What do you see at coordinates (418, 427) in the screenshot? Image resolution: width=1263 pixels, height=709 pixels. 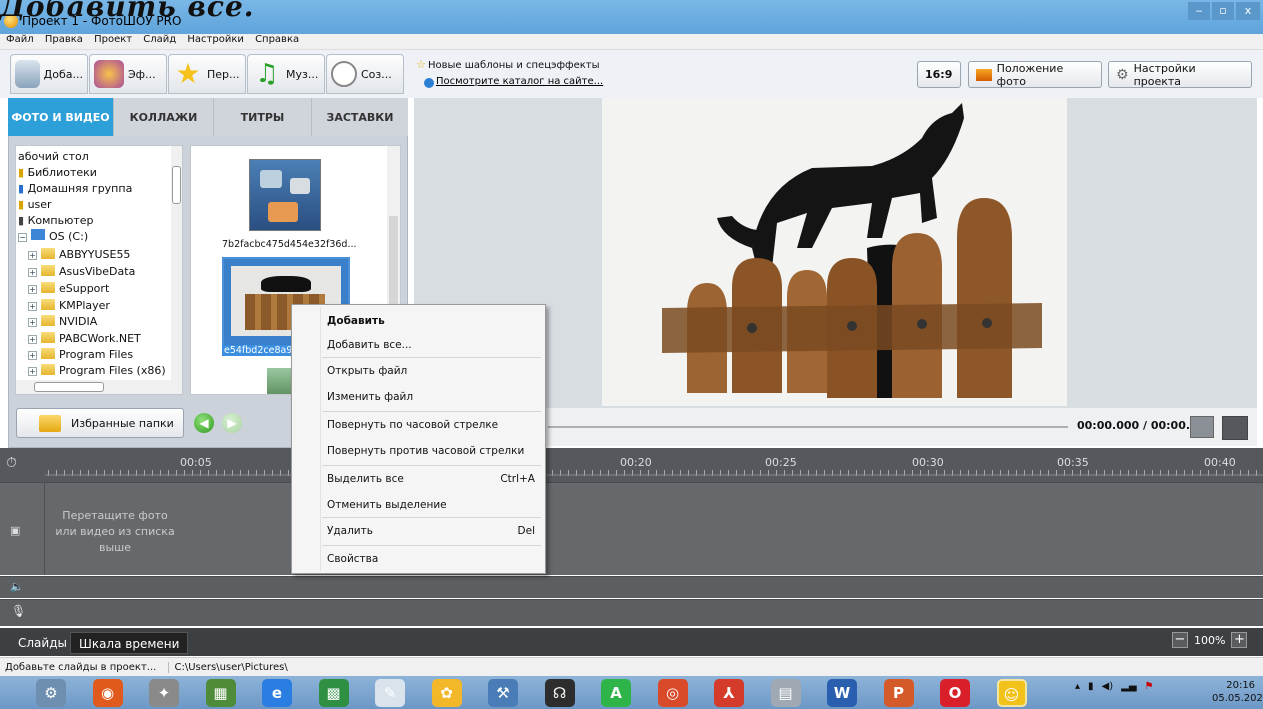 I see `context-menu-item: Повернуть по часовой стрелке` at bounding box center [418, 427].